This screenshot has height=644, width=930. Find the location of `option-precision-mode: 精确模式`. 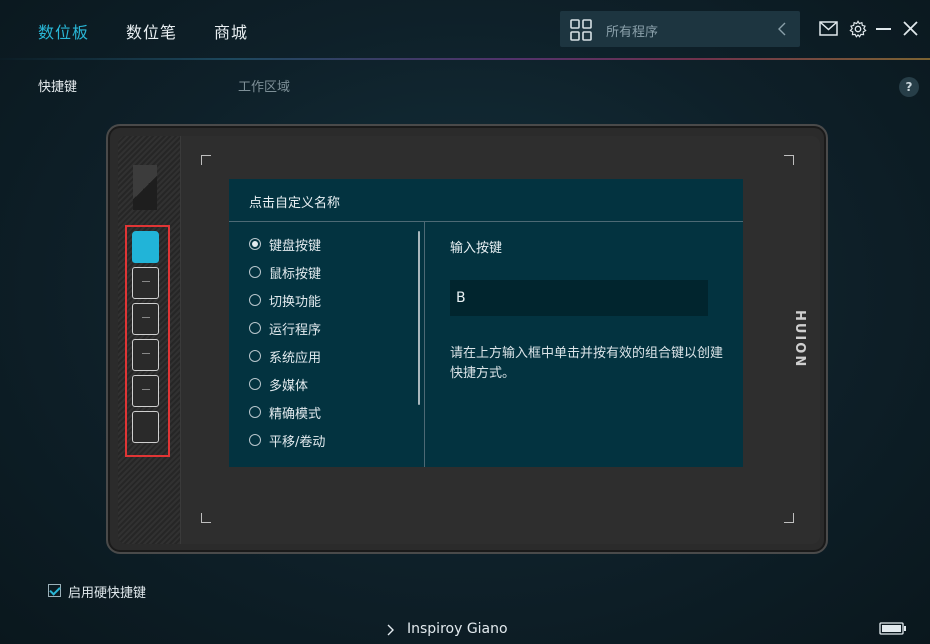

option-precision-mode: 精确模式 is located at coordinates (319, 413).